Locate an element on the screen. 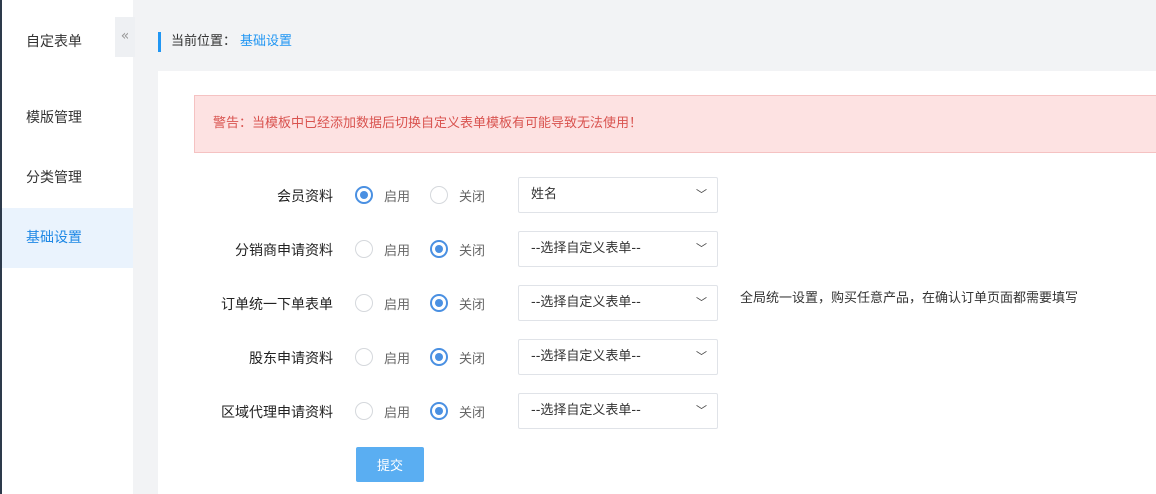 The width and height of the screenshot is (1156, 494). form-select: 姓名 ﹀ is located at coordinates (618, 195).